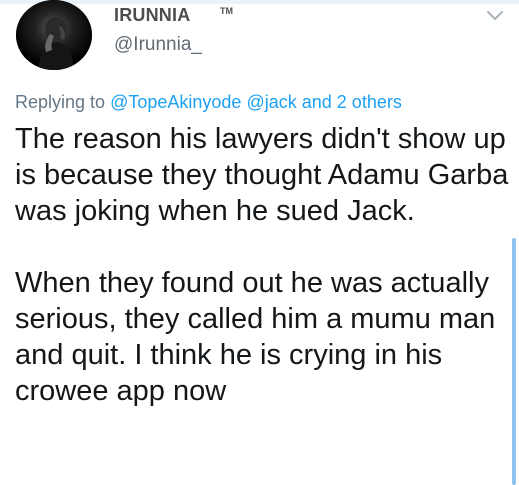 The height and width of the screenshot is (485, 519). What do you see at coordinates (226, 11) in the screenshot?
I see `trademark-badge: TM` at bounding box center [226, 11].